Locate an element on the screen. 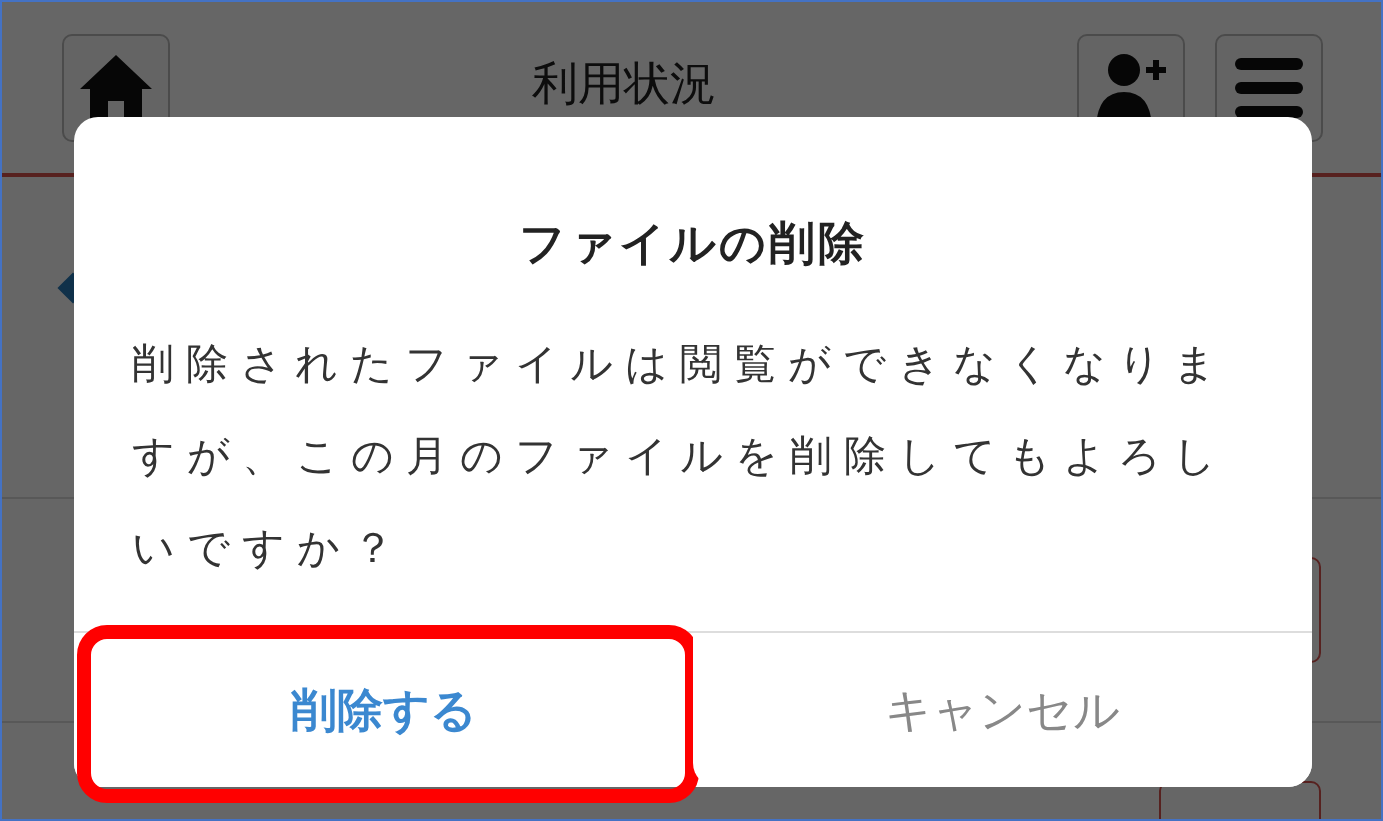 This screenshot has width=1383, height=821. dialog-title: ファイルの削除 is located at coordinates (693, 243).